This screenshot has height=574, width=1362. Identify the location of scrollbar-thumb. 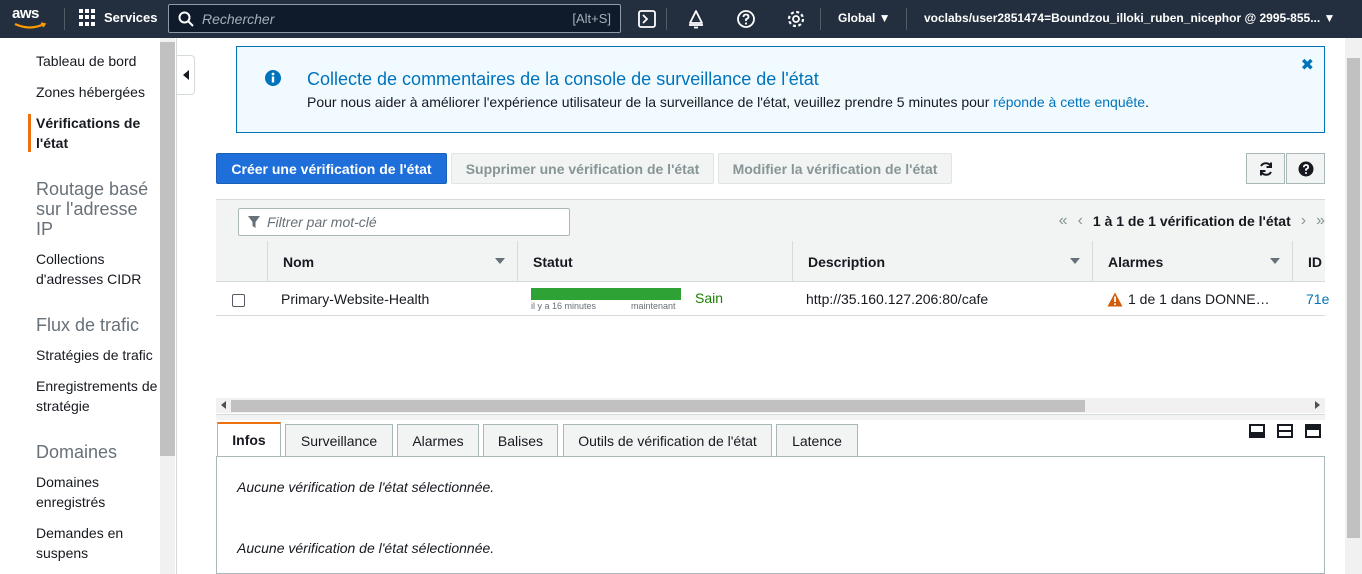
(658, 406).